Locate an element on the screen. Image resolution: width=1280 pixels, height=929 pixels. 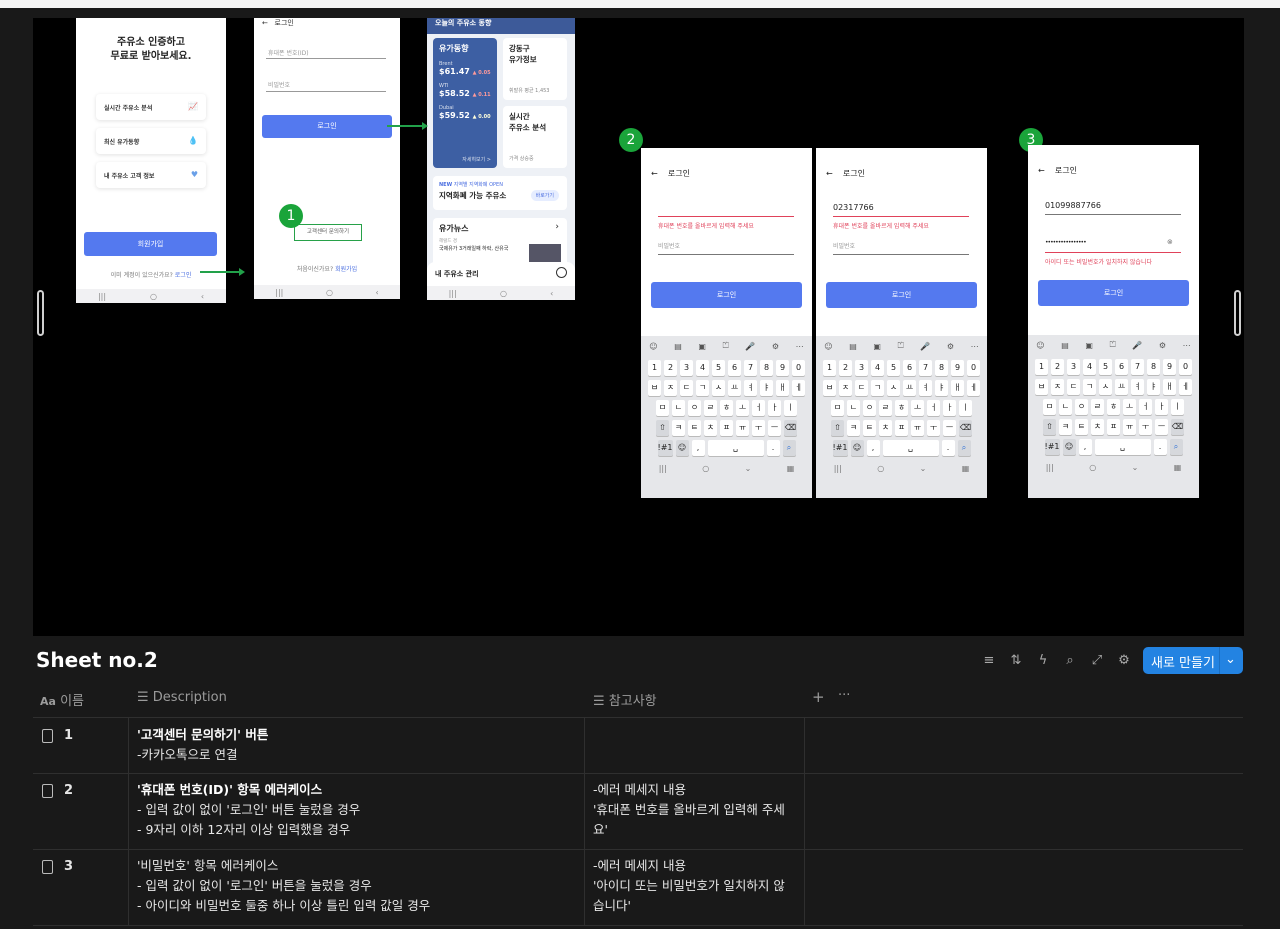
resize-handle-right is located at coordinates (1237, 313).